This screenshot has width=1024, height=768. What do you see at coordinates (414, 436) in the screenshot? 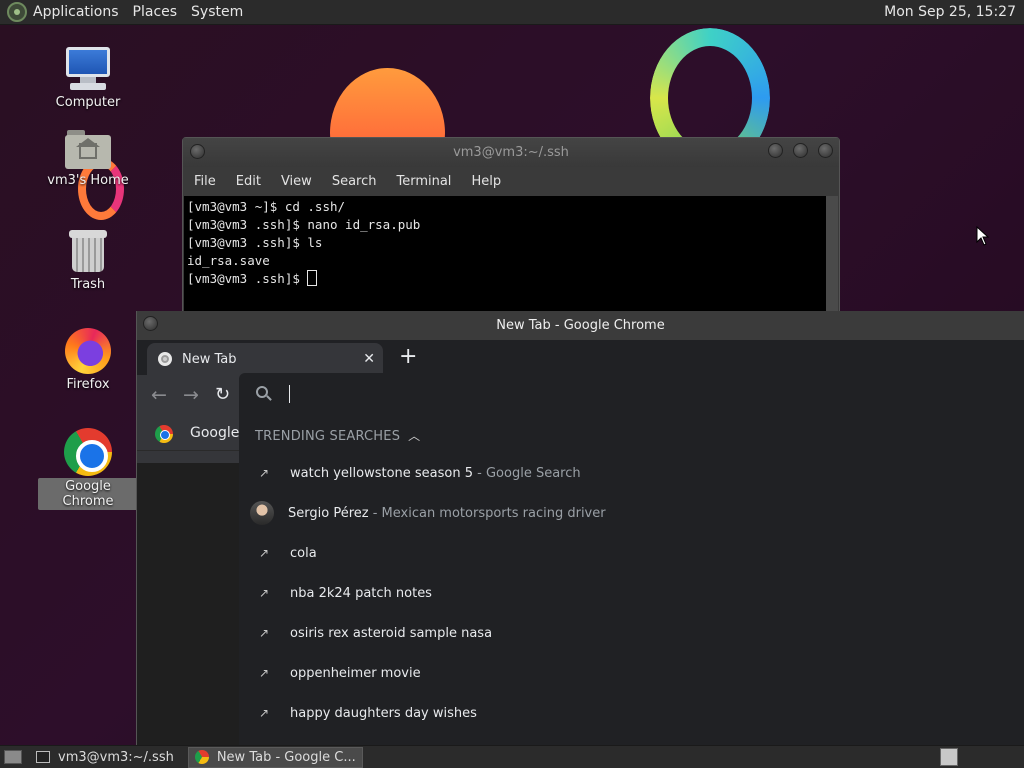
I see `chevron-up-icon: ︿` at bounding box center [414, 436].